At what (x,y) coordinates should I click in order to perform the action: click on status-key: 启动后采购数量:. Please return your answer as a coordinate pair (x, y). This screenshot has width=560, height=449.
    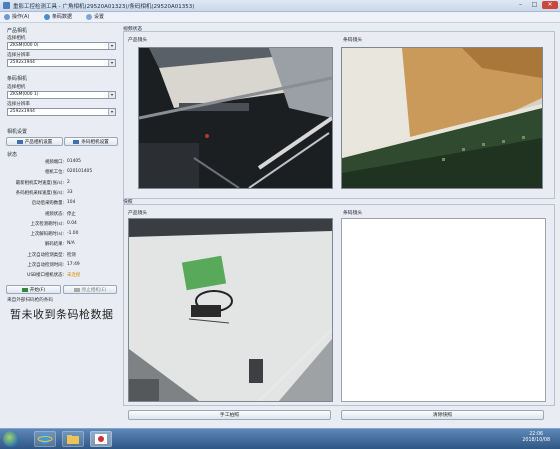
    Looking at the image, I should click on (47, 204).